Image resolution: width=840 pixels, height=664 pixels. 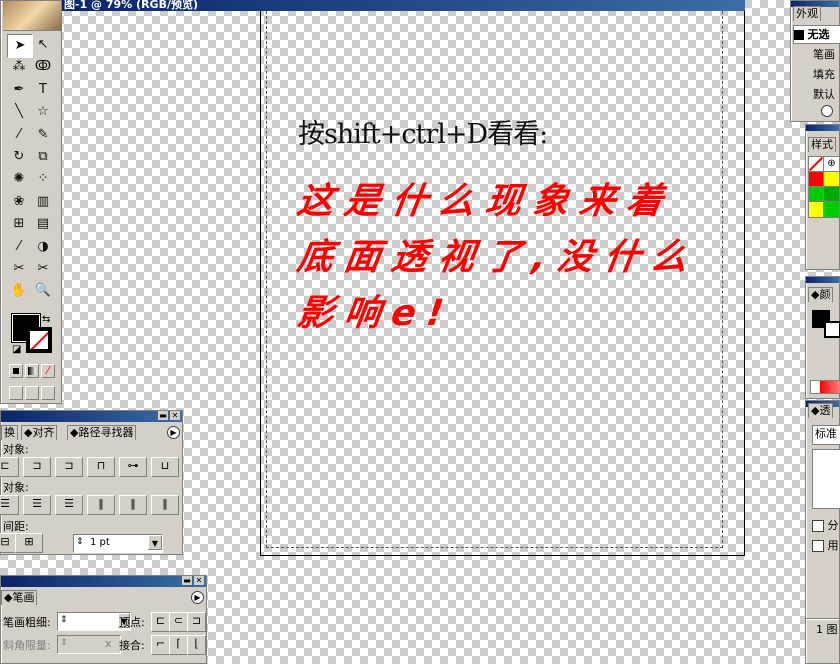 I want to click on scale-icon: ⧉, so click(x=43, y=157).